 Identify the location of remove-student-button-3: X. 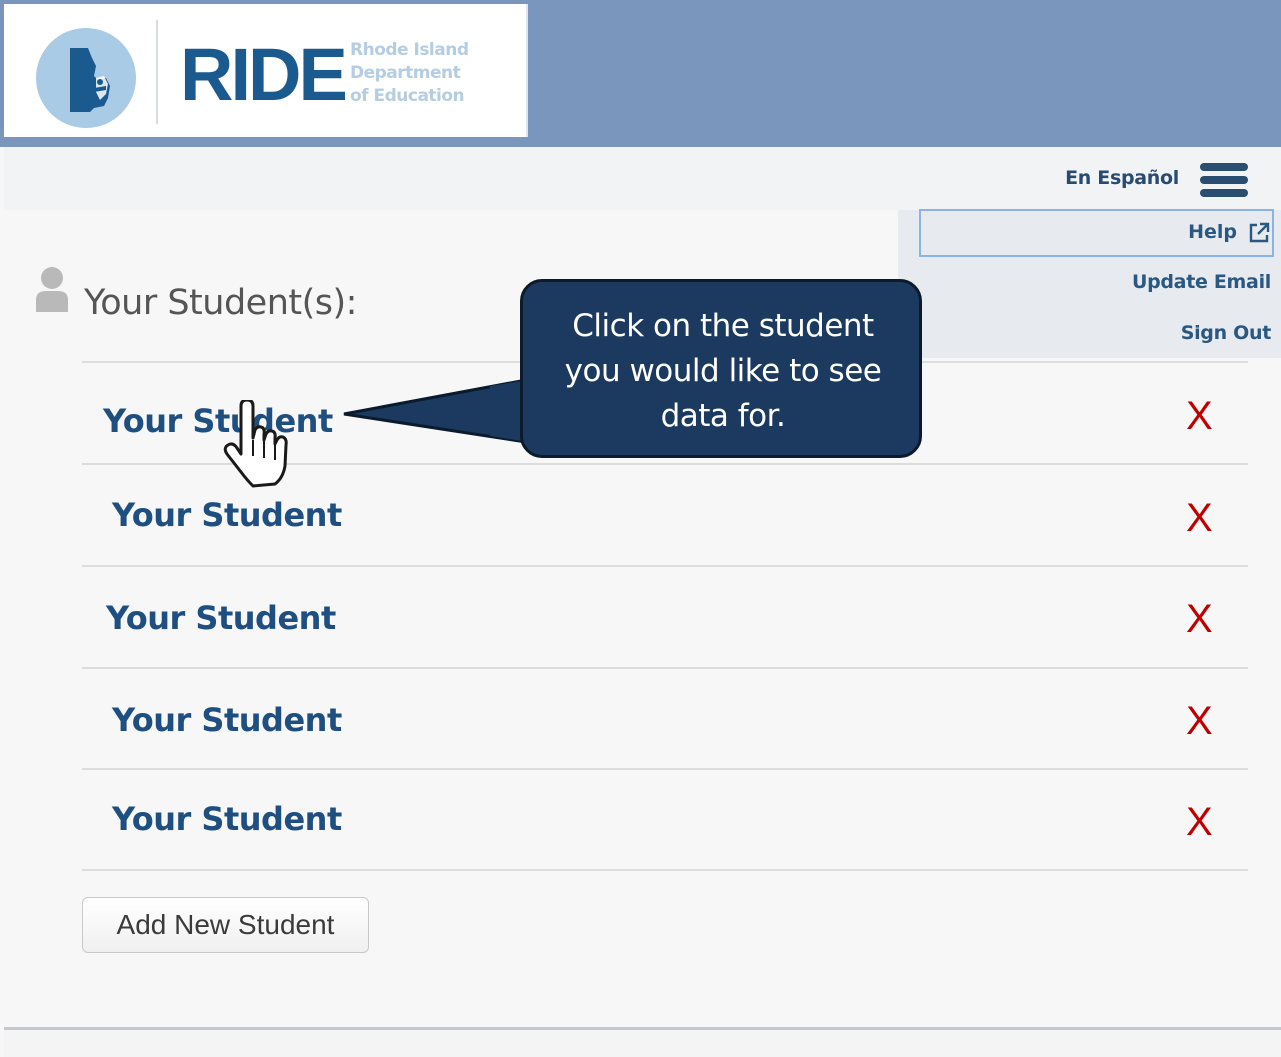
(1199, 619).